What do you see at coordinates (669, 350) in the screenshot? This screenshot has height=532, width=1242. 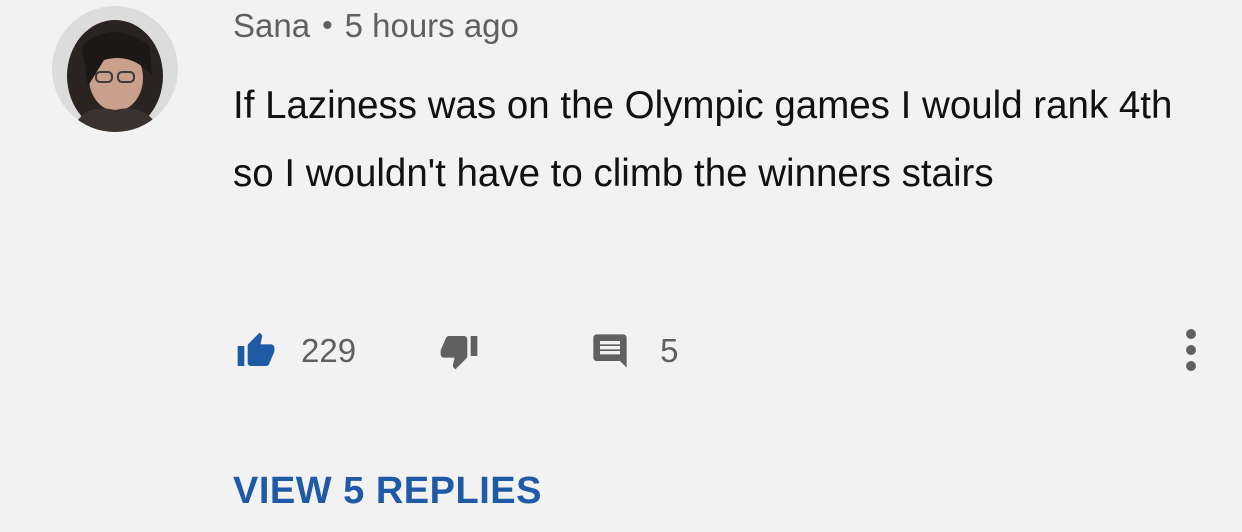 I see `reply-count: 5` at bounding box center [669, 350].